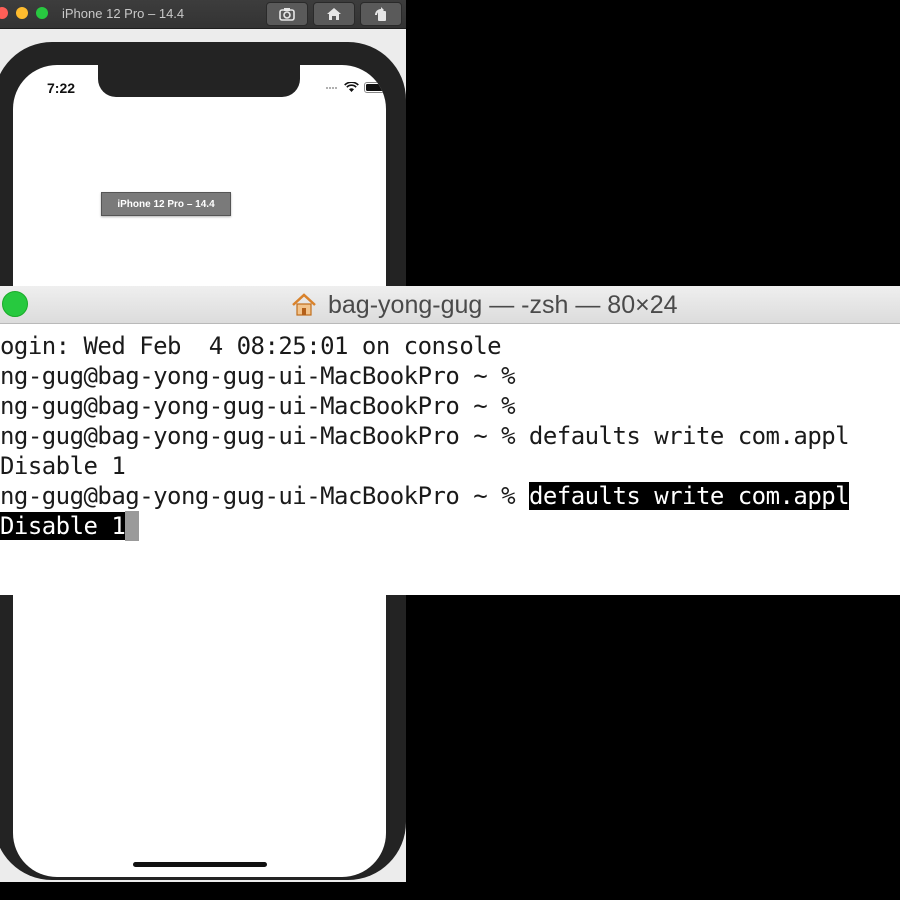 Image resolution: width=900 pixels, height=900 pixels. What do you see at coordinates (166, 204) in the screenshot?
I see `device-tooltip: iPhone 12 Pro – 14.4` at bounding box center [166, 204].